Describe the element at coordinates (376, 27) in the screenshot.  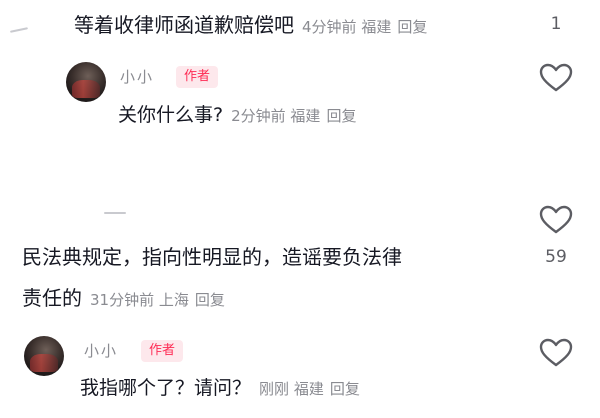
I see `comment-location: 福建` at that location.